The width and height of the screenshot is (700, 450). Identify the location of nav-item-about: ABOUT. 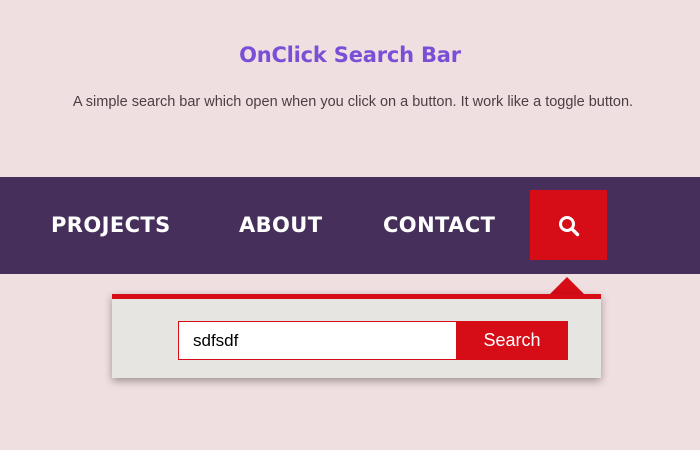
(281, 225).